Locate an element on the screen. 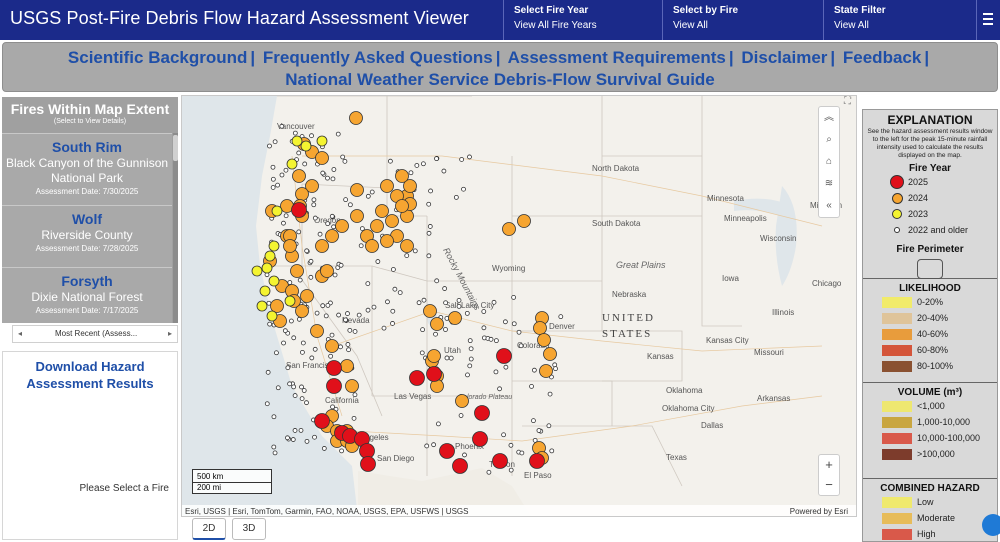 Image resolution: width=1000 pixels, height=542 pixels. search-icon: ⌕ is located at coordinates (829, 140).